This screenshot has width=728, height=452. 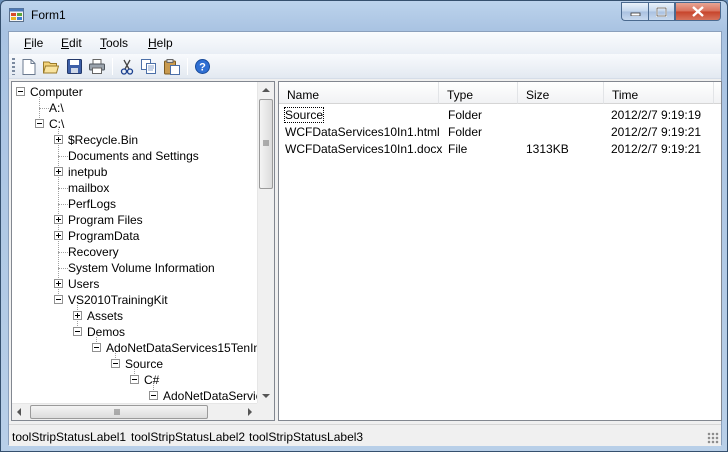 I want to click on column-header-size: Size, so click(x=561, y=93).